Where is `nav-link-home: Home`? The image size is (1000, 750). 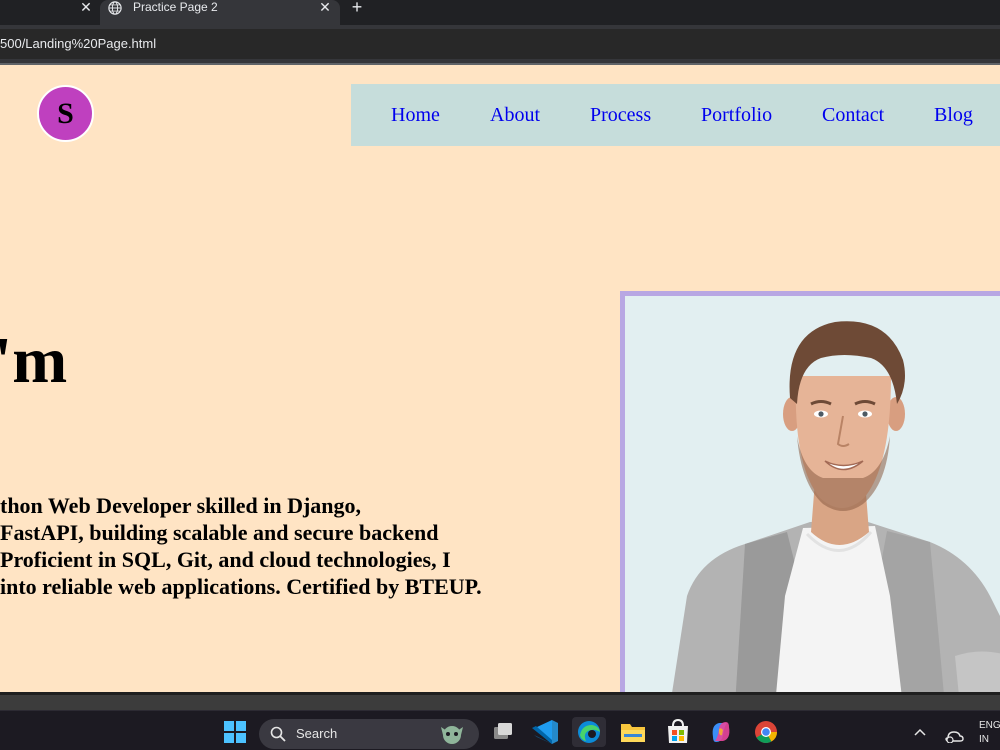
nav-link-home: Home is located at coordinates (415, 115).